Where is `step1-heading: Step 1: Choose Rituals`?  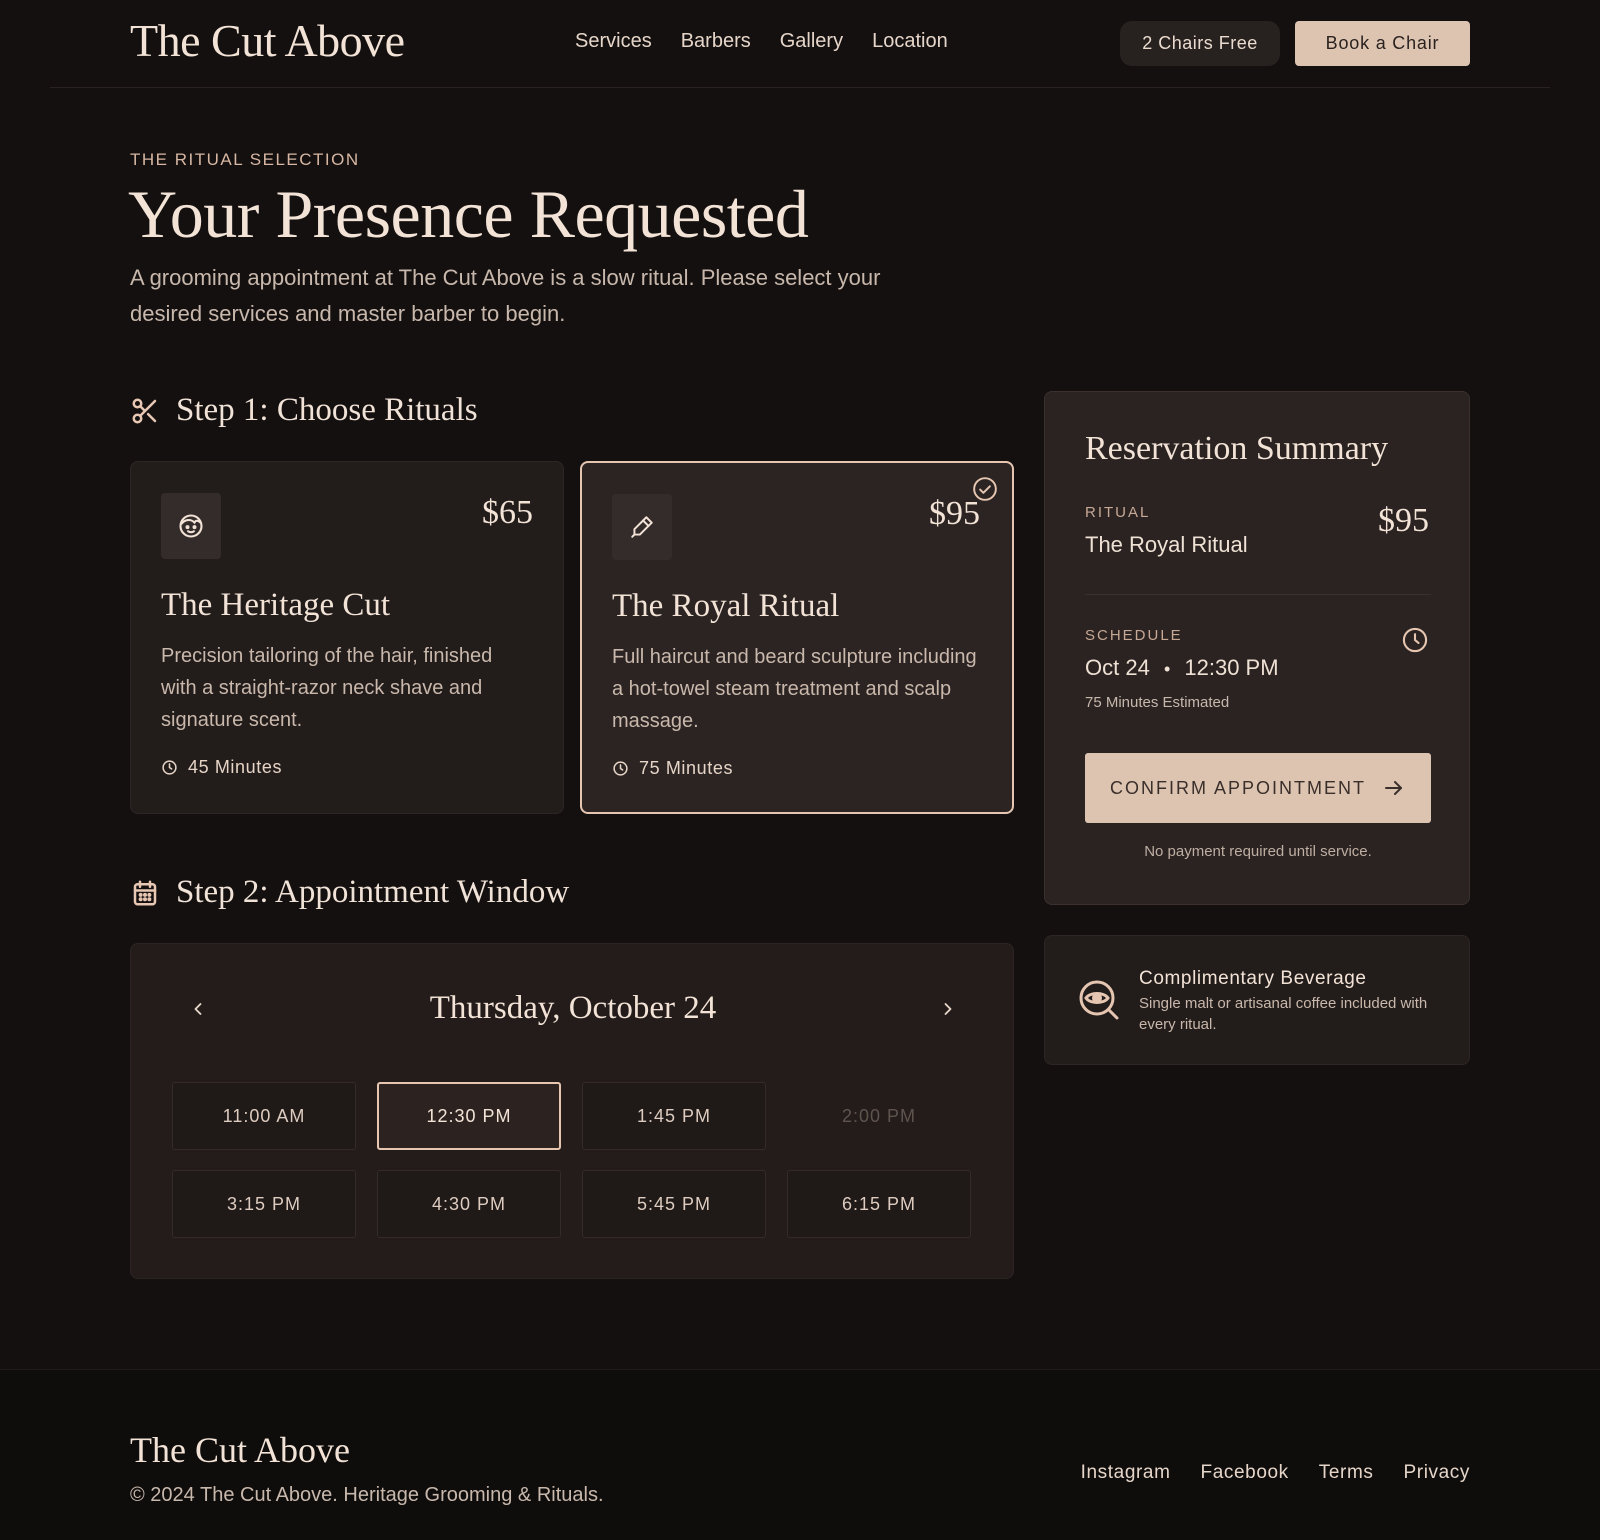 step1-heading: Step 1: Choose Rituals is located at coordinates (304, 410).